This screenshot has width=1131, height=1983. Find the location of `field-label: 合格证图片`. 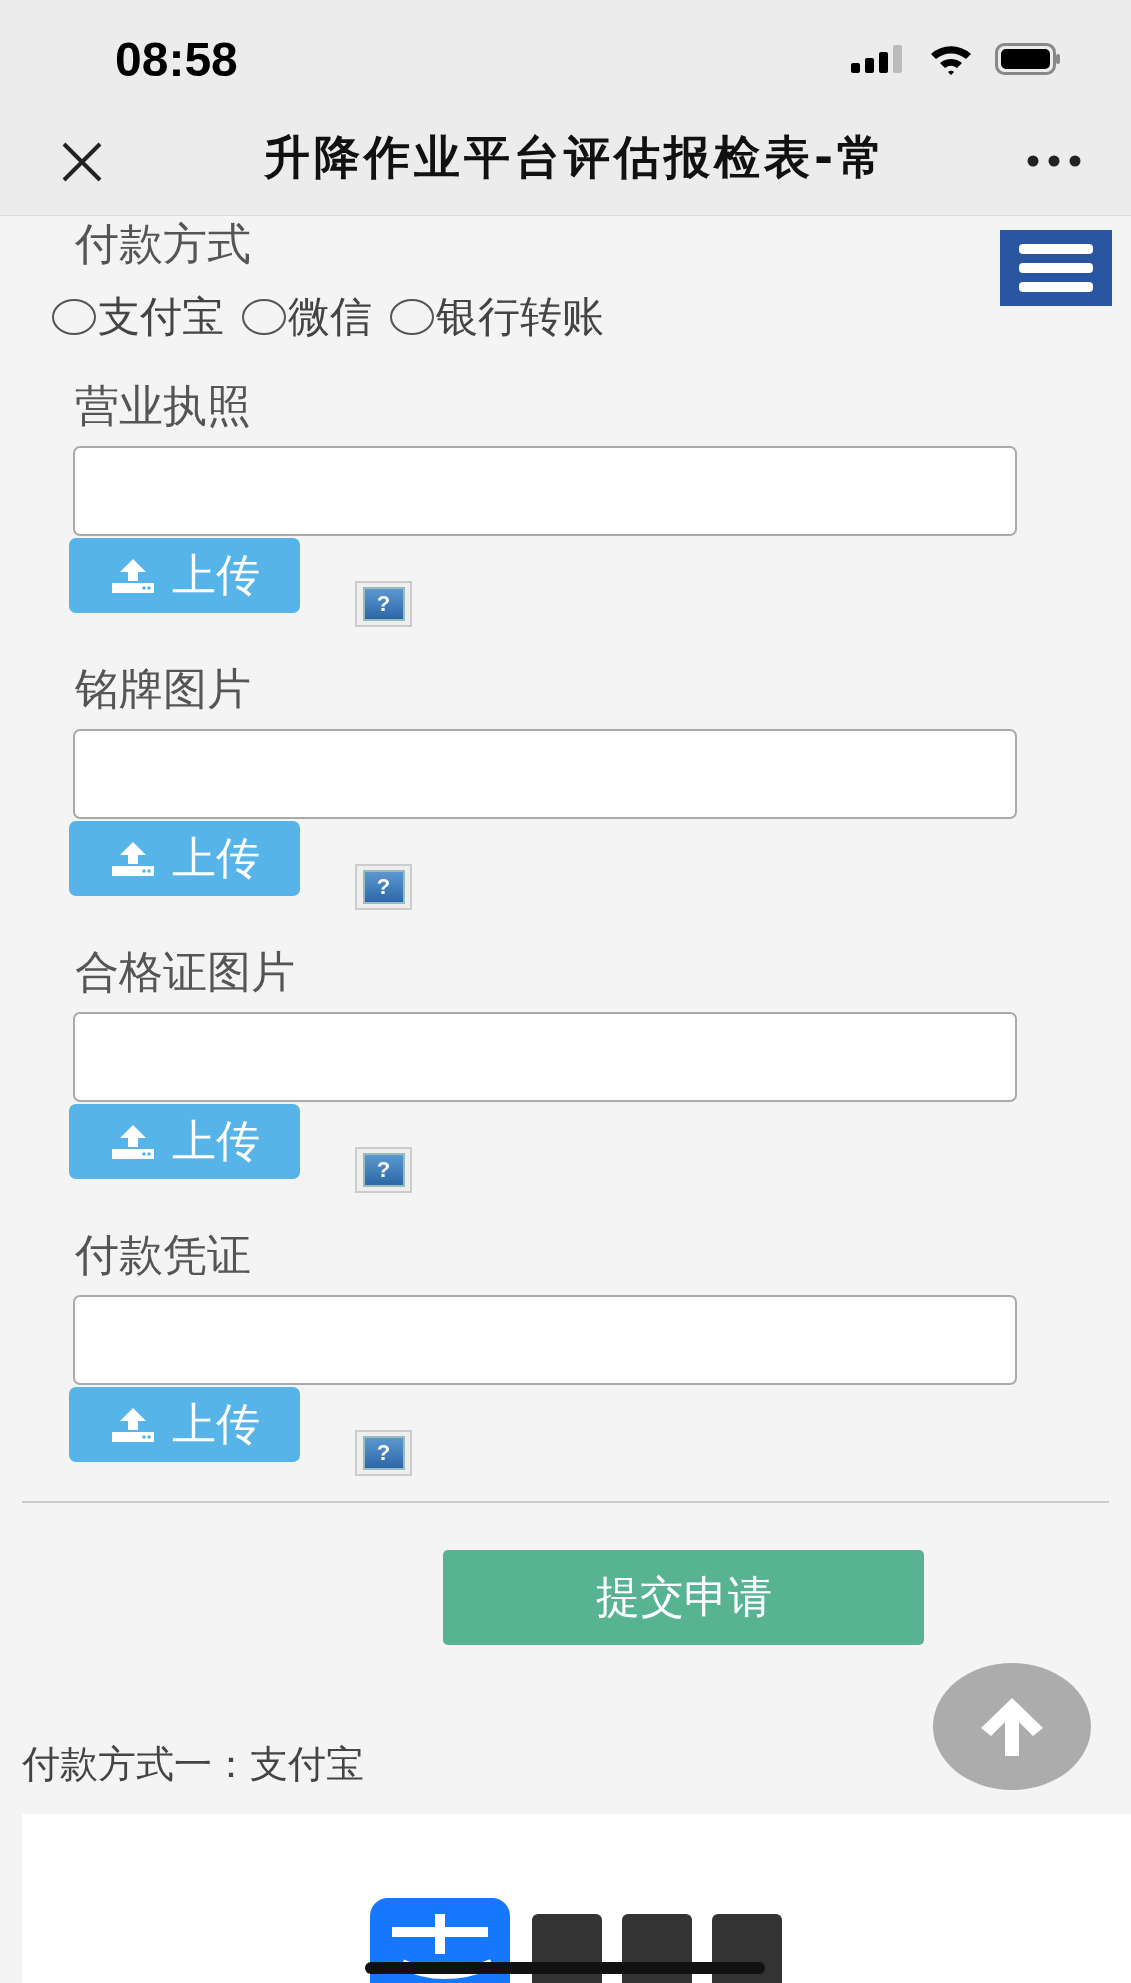

field-label: 合格证图片 is located at coordinates (185, 972).